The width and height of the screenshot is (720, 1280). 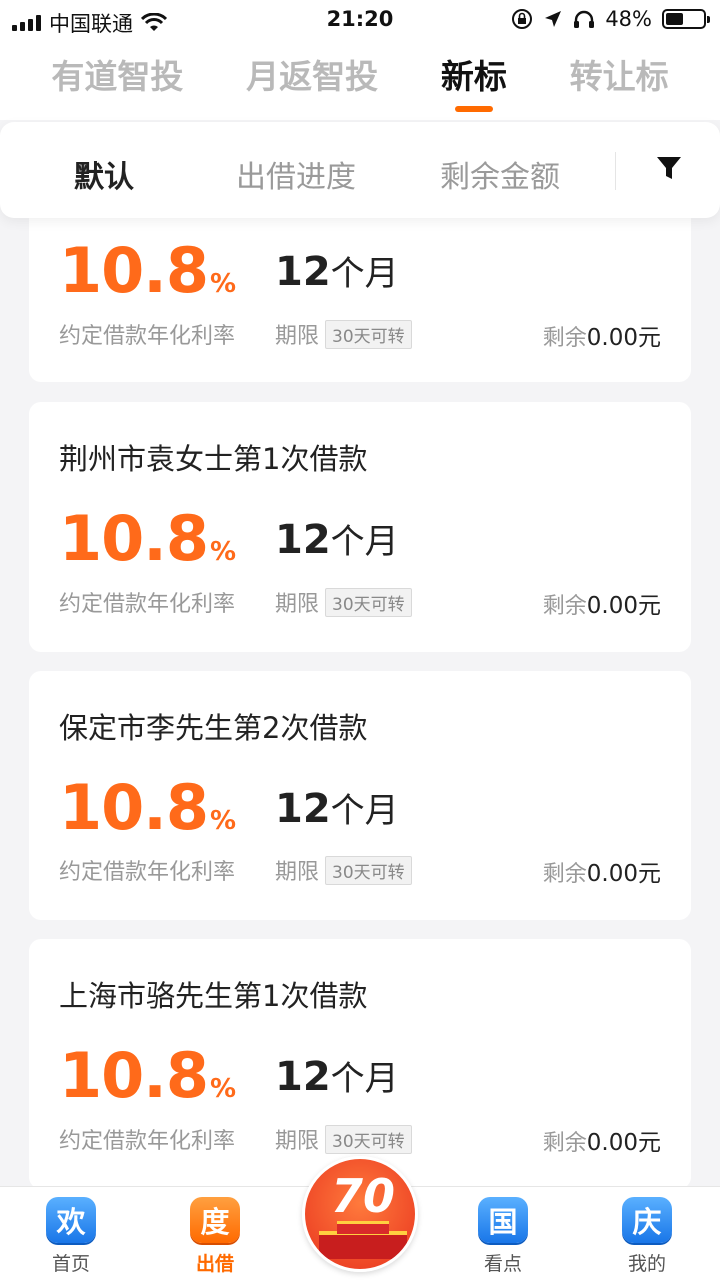 What do you see at coordinates (647, 1220) in the screenshot?
I see `profile-icon: 庆` at bounding box center [647, 1220].